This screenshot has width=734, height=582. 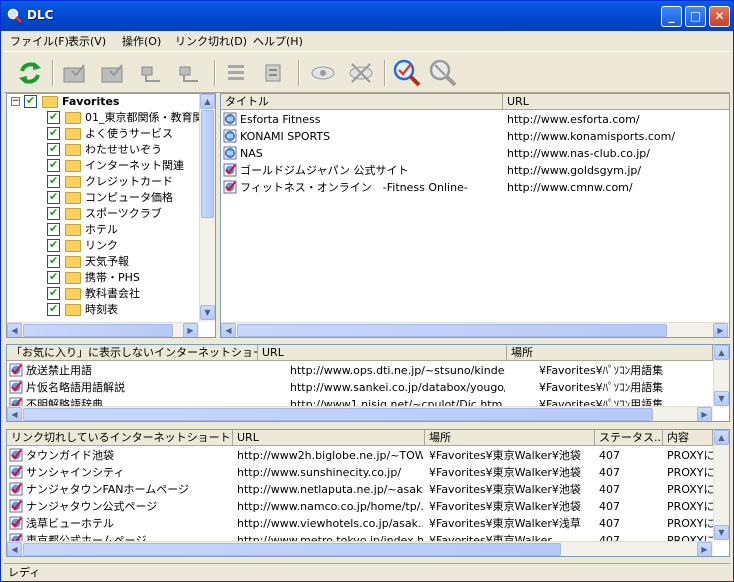 What do you see at coordinates (211, 41) in the screenshot?
I see `menu-broken-links: リンク切れ(D)` at bounding box center [211, 41].